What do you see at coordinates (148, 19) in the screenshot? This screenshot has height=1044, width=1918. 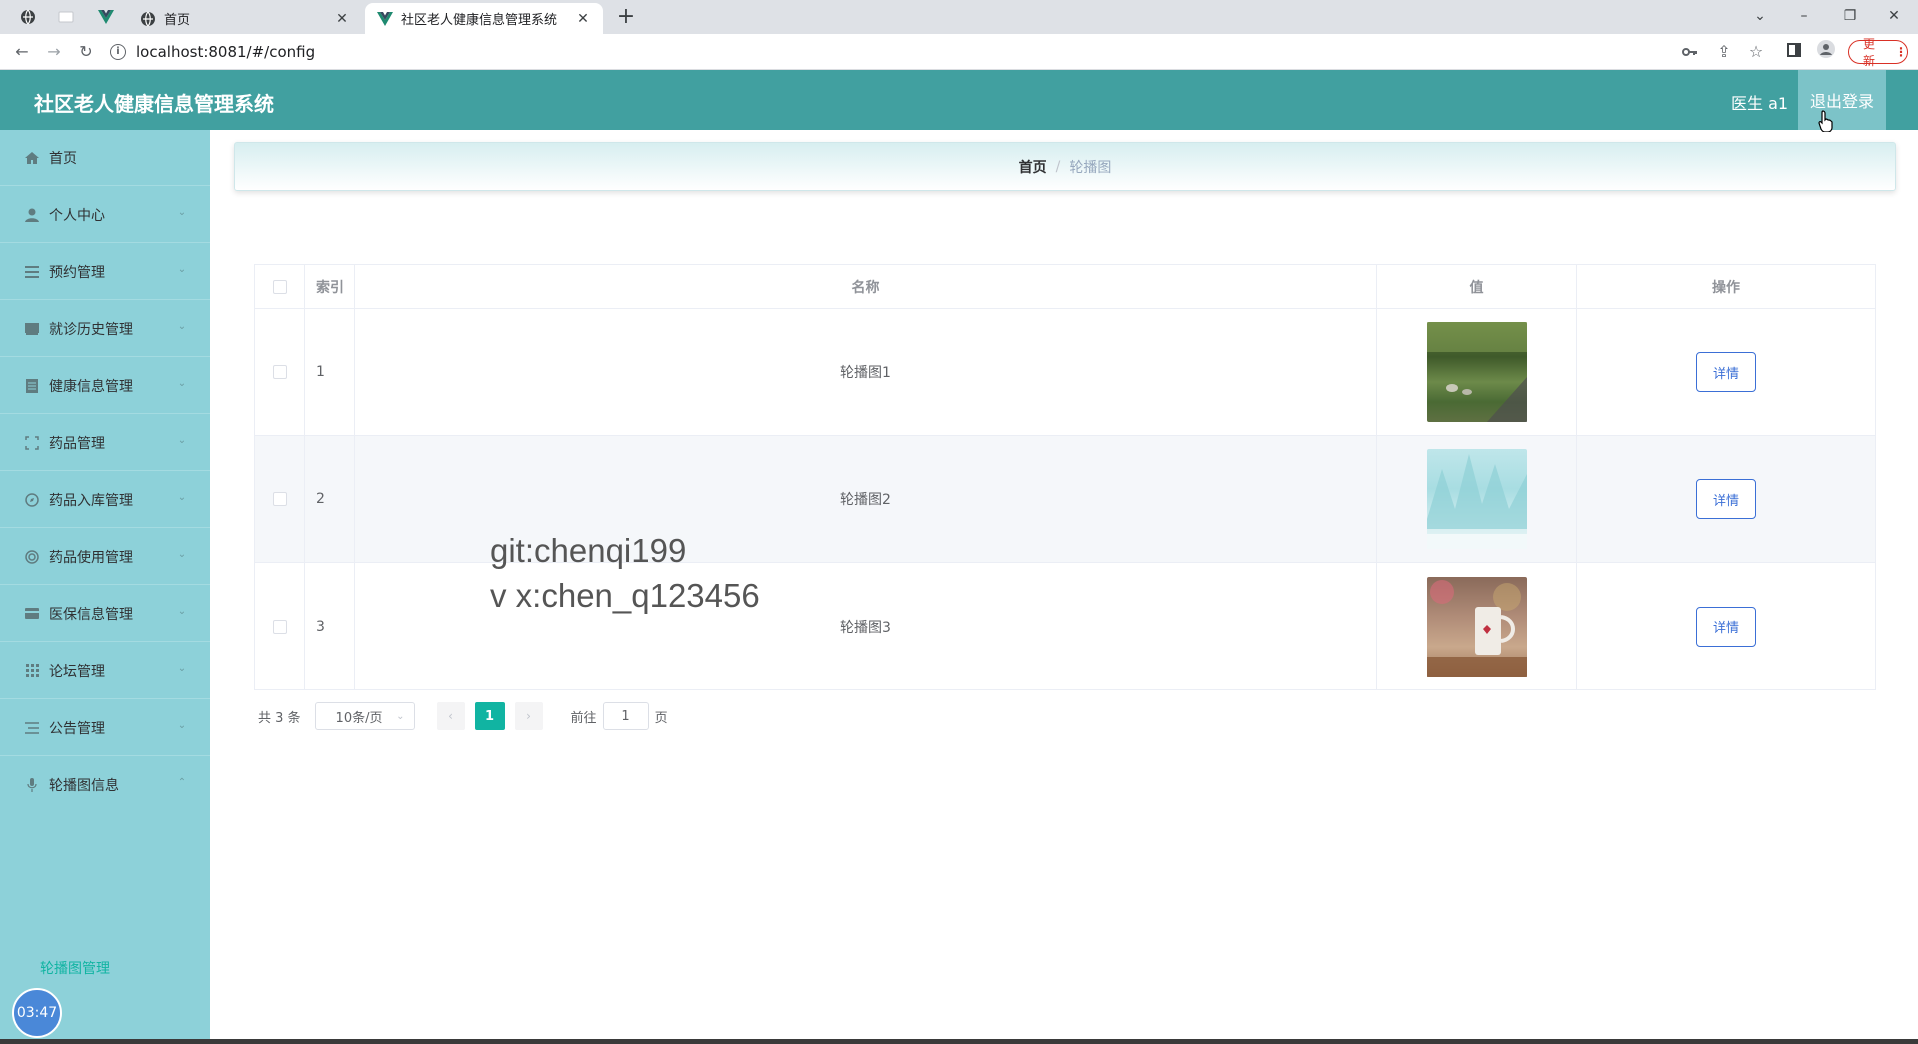 I see `globe-icon` at bounding box center [148, 19].